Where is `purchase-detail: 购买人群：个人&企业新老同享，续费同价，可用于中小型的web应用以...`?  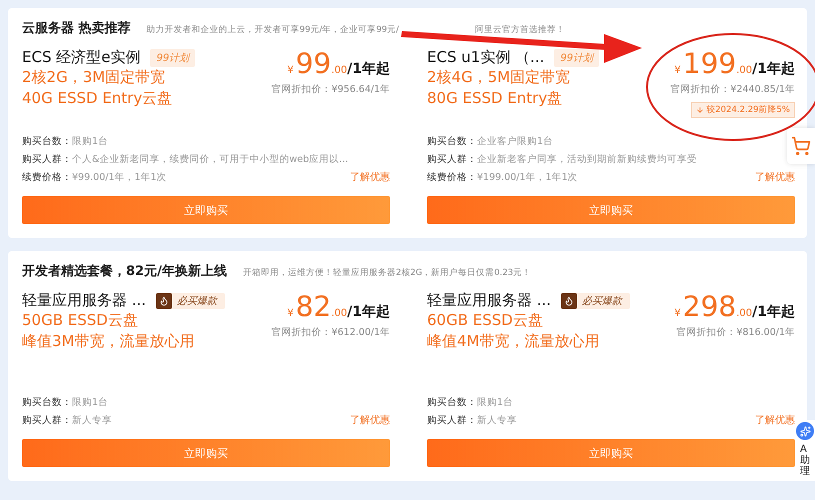
purchase-detail: 购买人群：个人&企业新老同享，续费同价，可用于中小型的web应用以... is located at coordinates (185, 159).